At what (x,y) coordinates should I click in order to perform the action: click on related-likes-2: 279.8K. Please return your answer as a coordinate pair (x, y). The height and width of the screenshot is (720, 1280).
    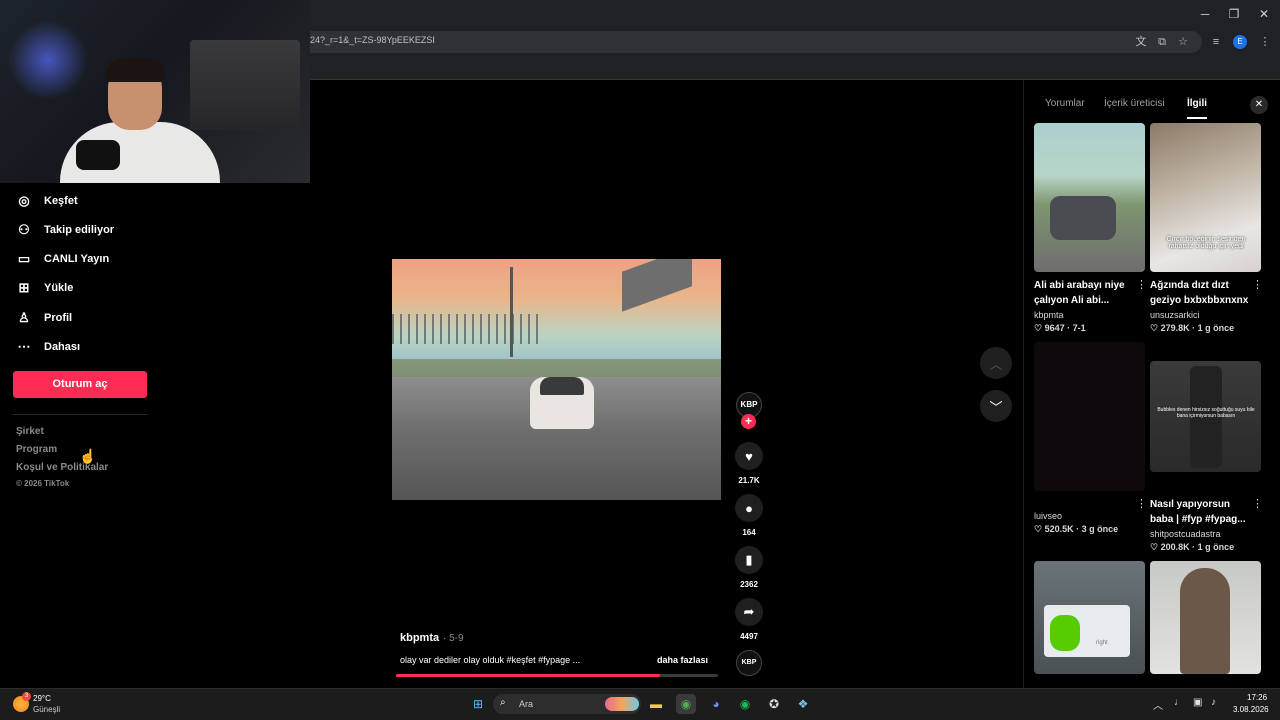
    Looking at the image, I should click on (1175, 328).